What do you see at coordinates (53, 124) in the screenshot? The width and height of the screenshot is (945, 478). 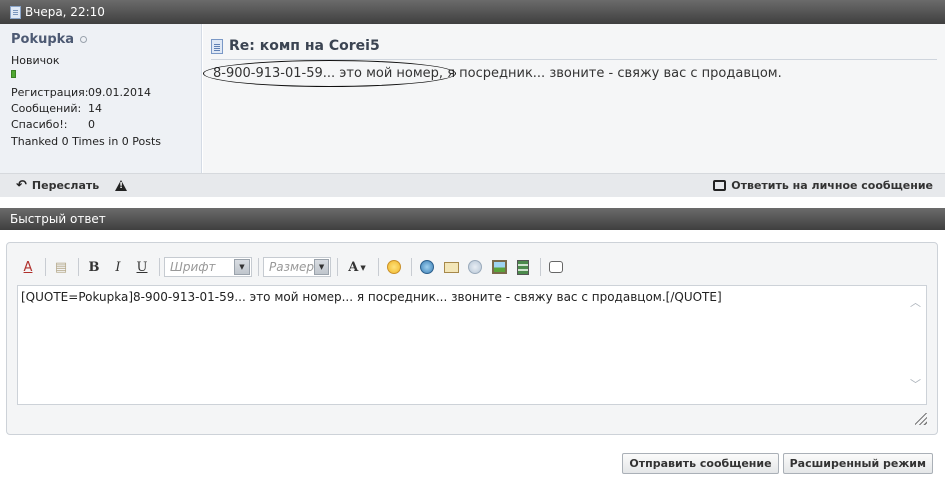 I see `stat-thanks: Спасибо!: 0` at bounding box center [53, 124].